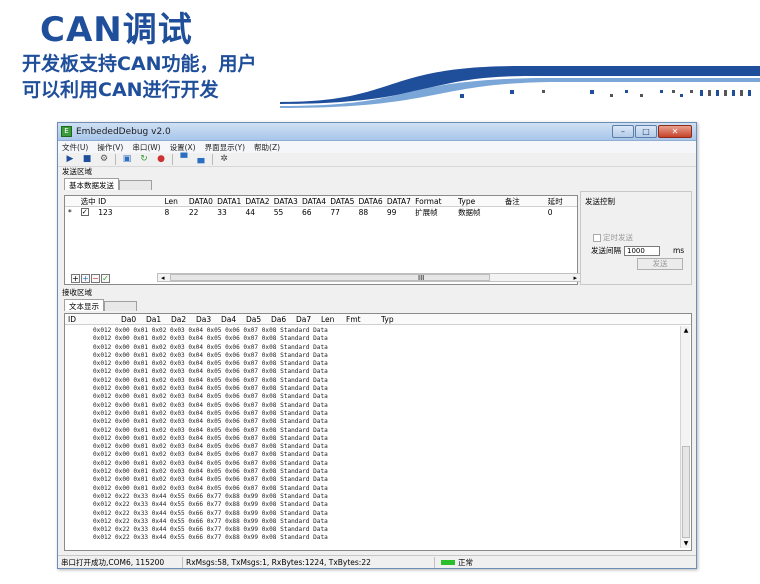  I want to click on cell-data5: 77, so click(344, 212).